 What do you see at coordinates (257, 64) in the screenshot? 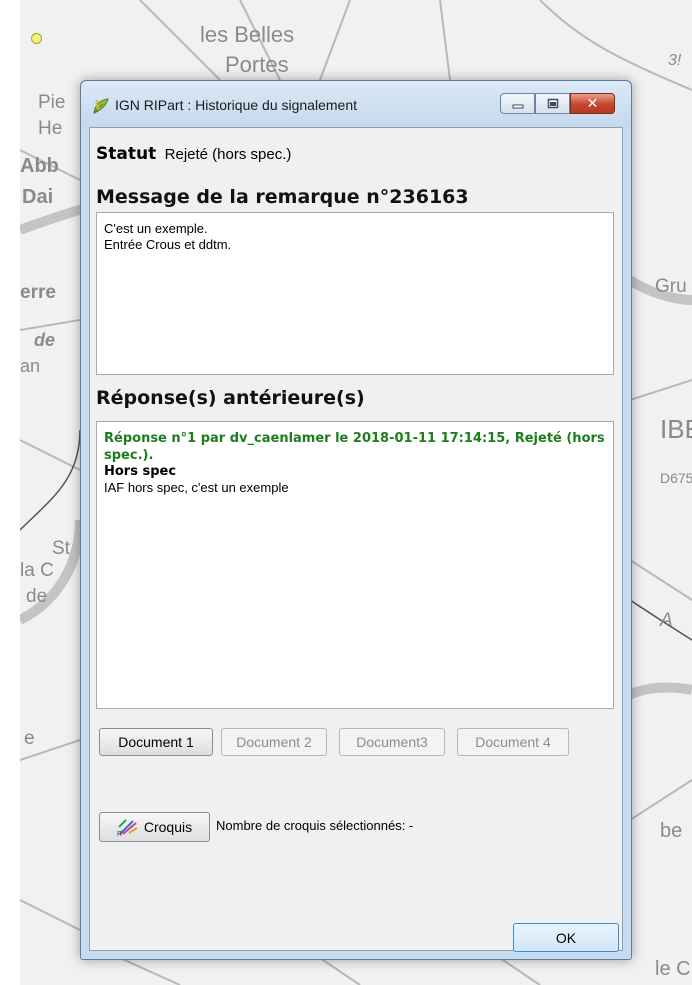
I see `map-label: Portes` at bounding box center [257, 64].